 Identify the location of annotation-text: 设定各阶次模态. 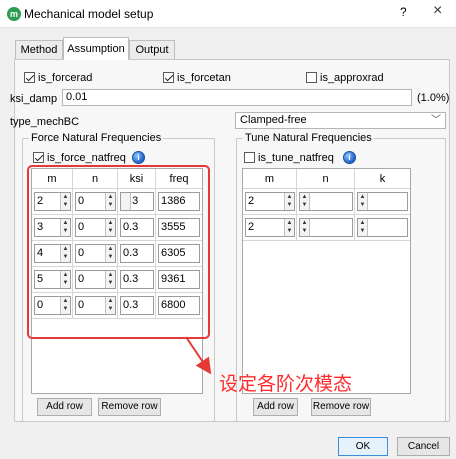
(286, 384).